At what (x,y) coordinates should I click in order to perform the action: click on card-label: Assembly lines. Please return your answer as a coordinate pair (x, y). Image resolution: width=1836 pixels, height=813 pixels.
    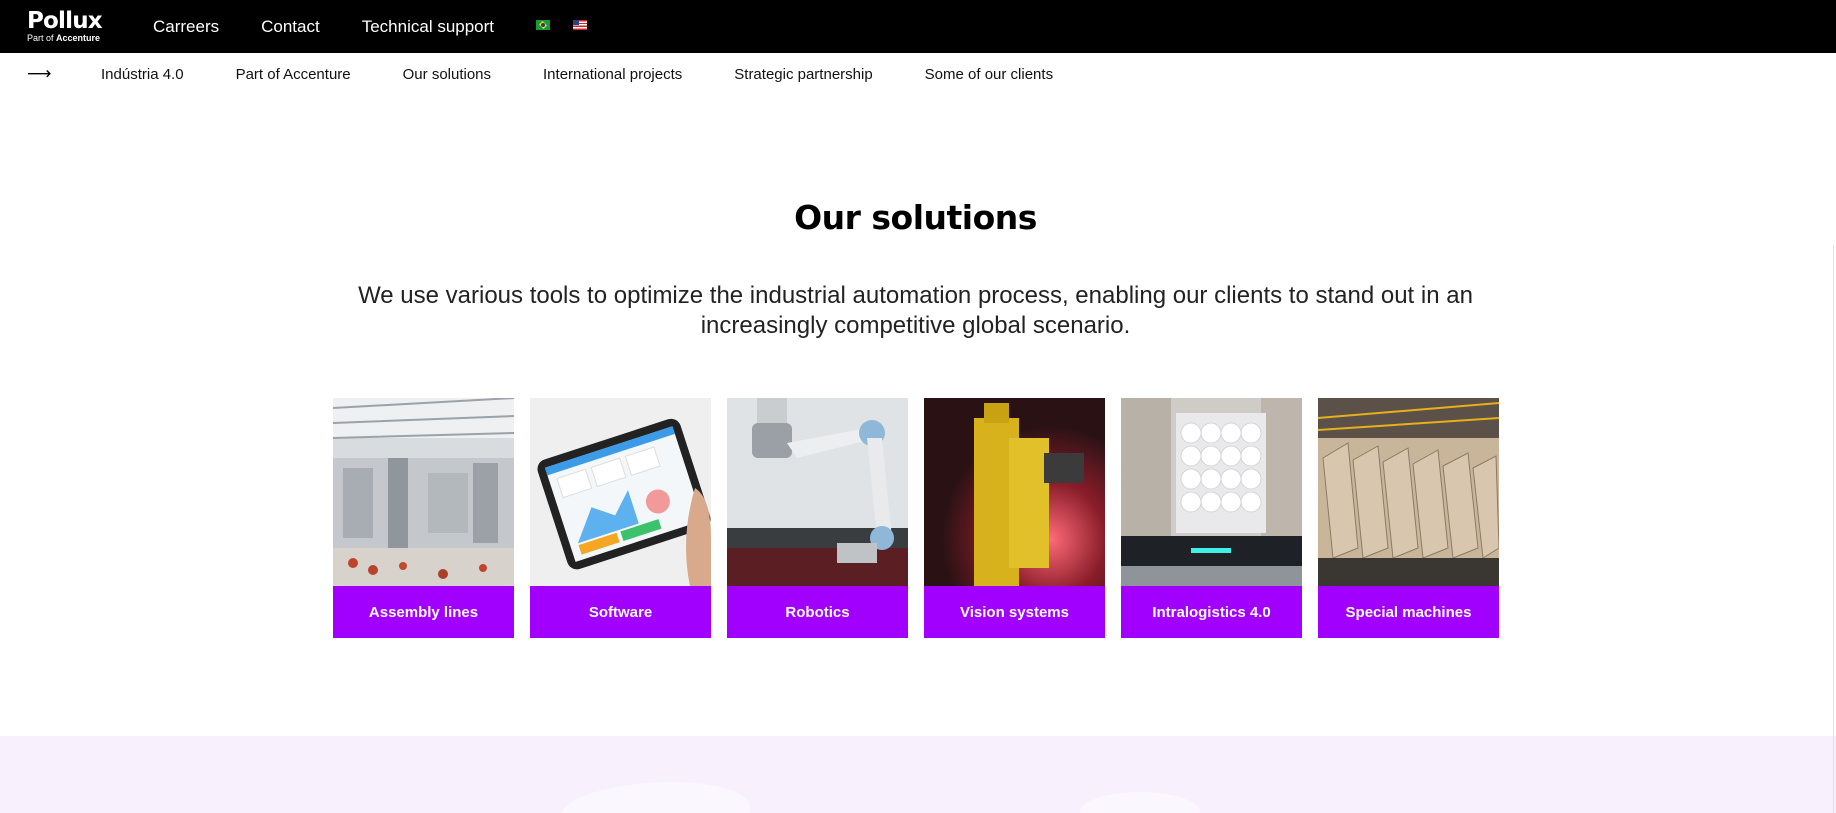
    Looking at the image, I should click on (423, 612).